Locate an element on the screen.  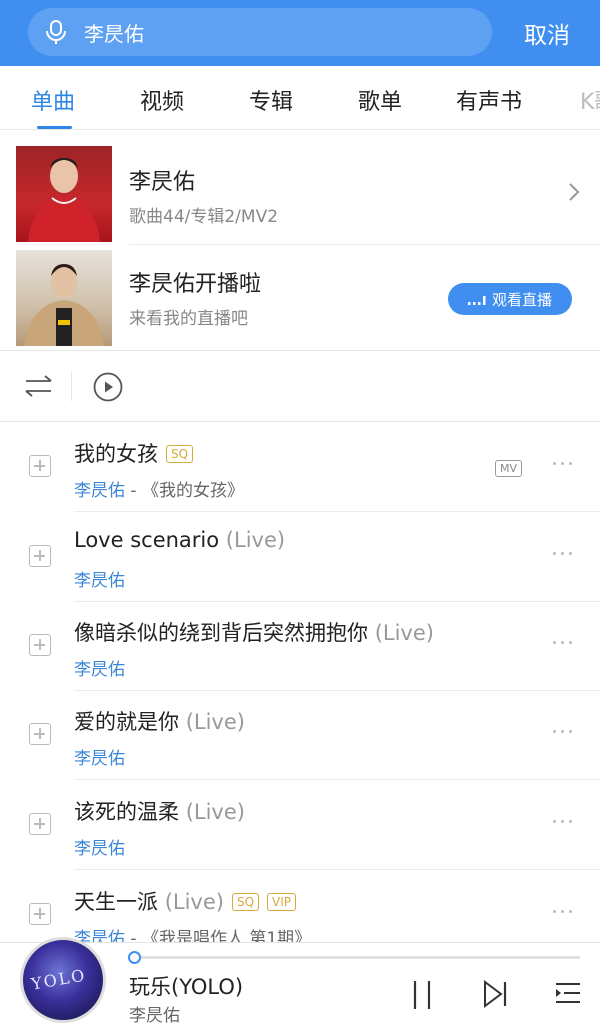
tab-singles: 单曲 is located at coordinates (53, 100).